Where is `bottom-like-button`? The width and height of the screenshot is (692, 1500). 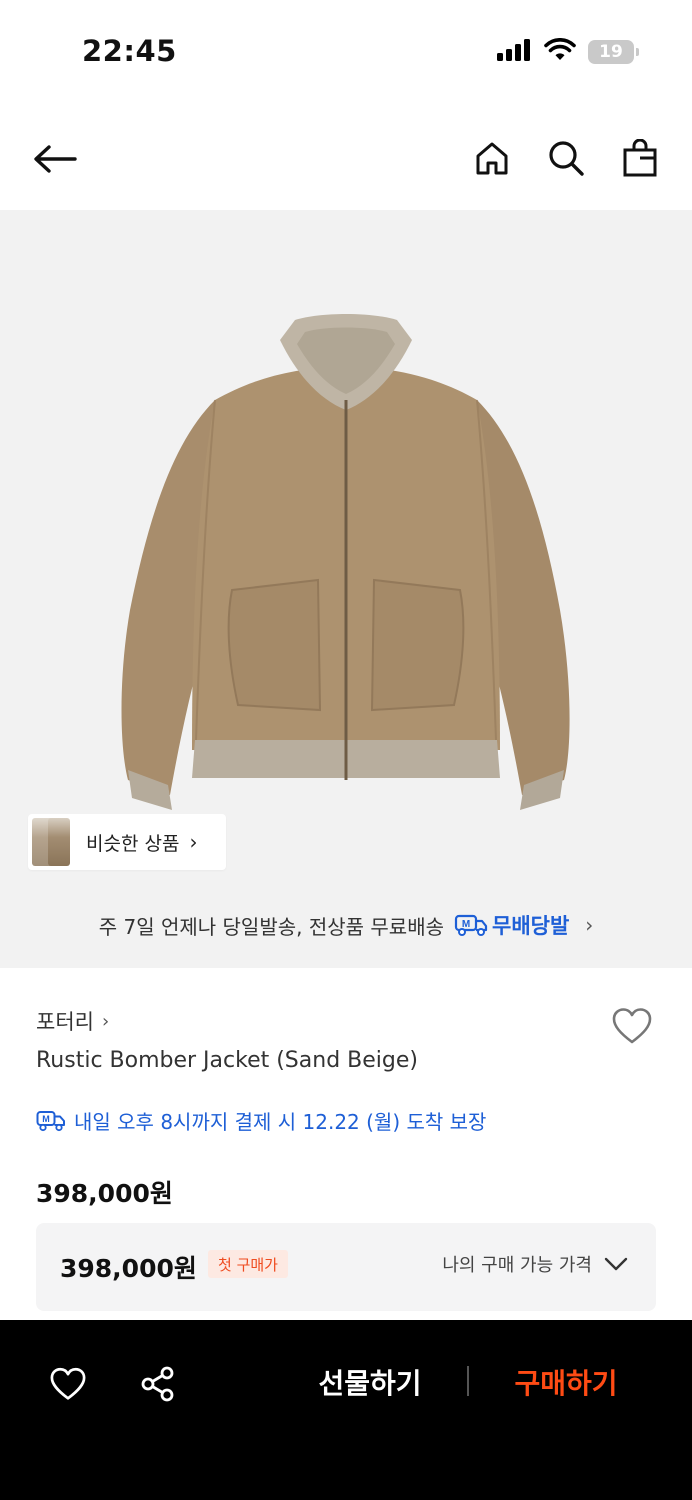 bottom-like-button is located at coordinates (68, 1384).